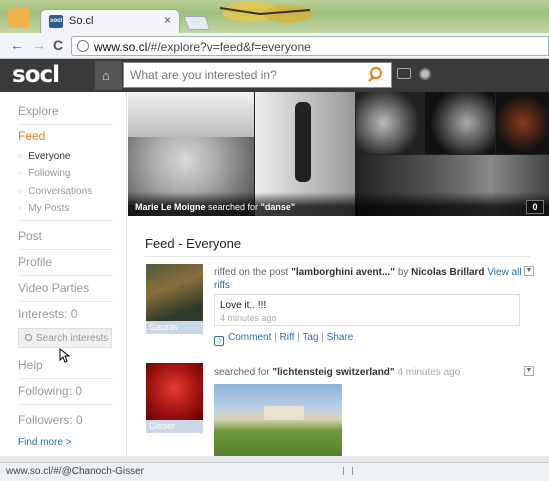 This screenshot has height=481, width=549. What do you see at coordinates (65, 139) in the screenshot?
I see `sidebar-item-feed: Feed` at bounding box center [65, 139].